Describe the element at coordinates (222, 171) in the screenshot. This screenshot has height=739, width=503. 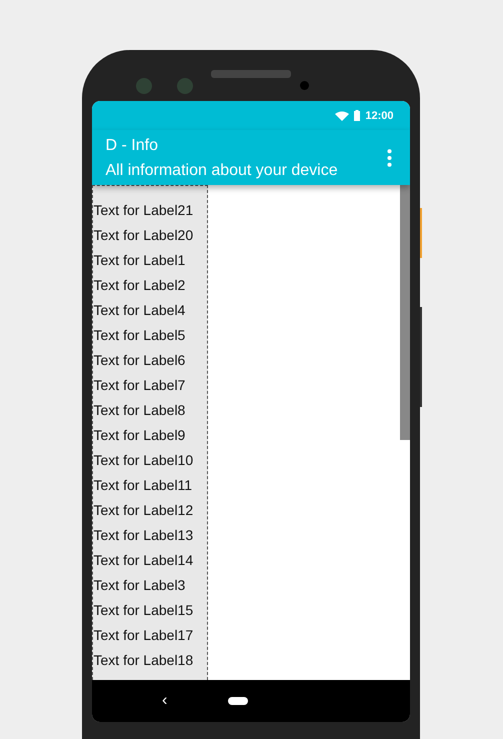
I see `app-subtitle: All information about your device` at that location.